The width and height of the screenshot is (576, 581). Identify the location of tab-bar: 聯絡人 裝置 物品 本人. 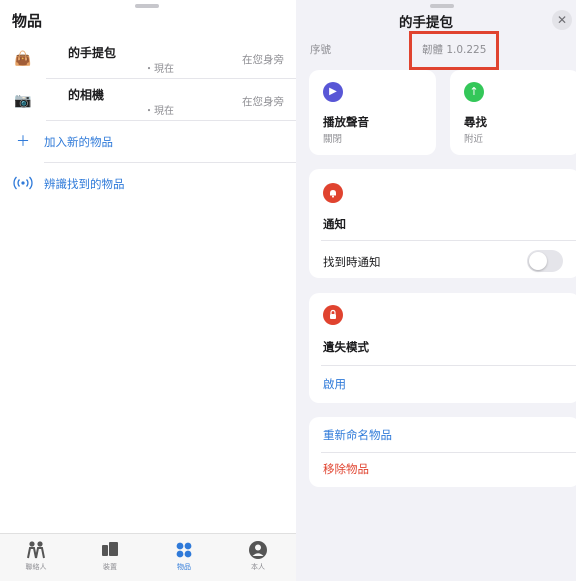
(148, 557).